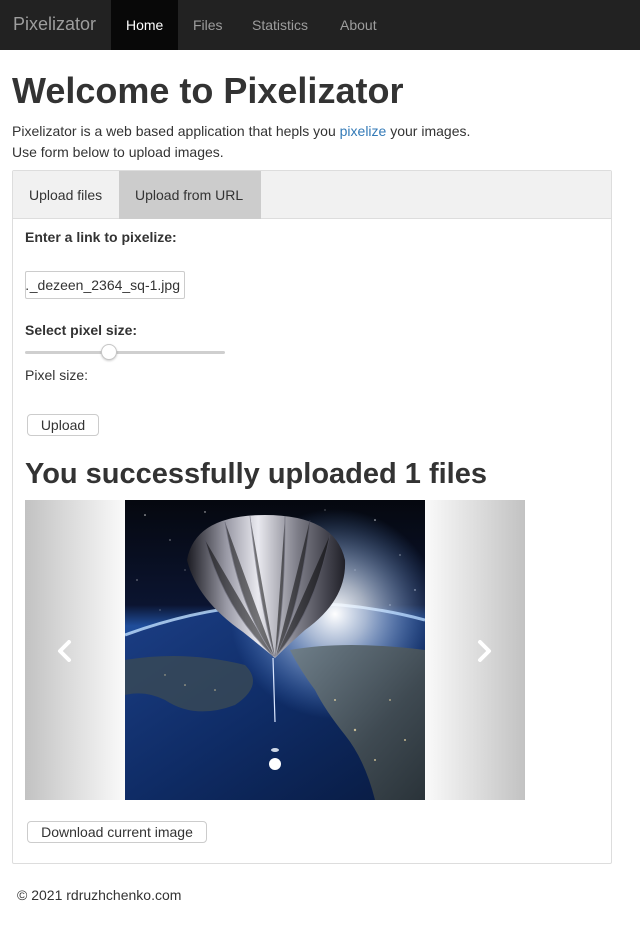 This screenshot has height=937, width=640. Describe the element at coordinates (144, 25) in the screenshot. I see `nav-home: Home` at that location.